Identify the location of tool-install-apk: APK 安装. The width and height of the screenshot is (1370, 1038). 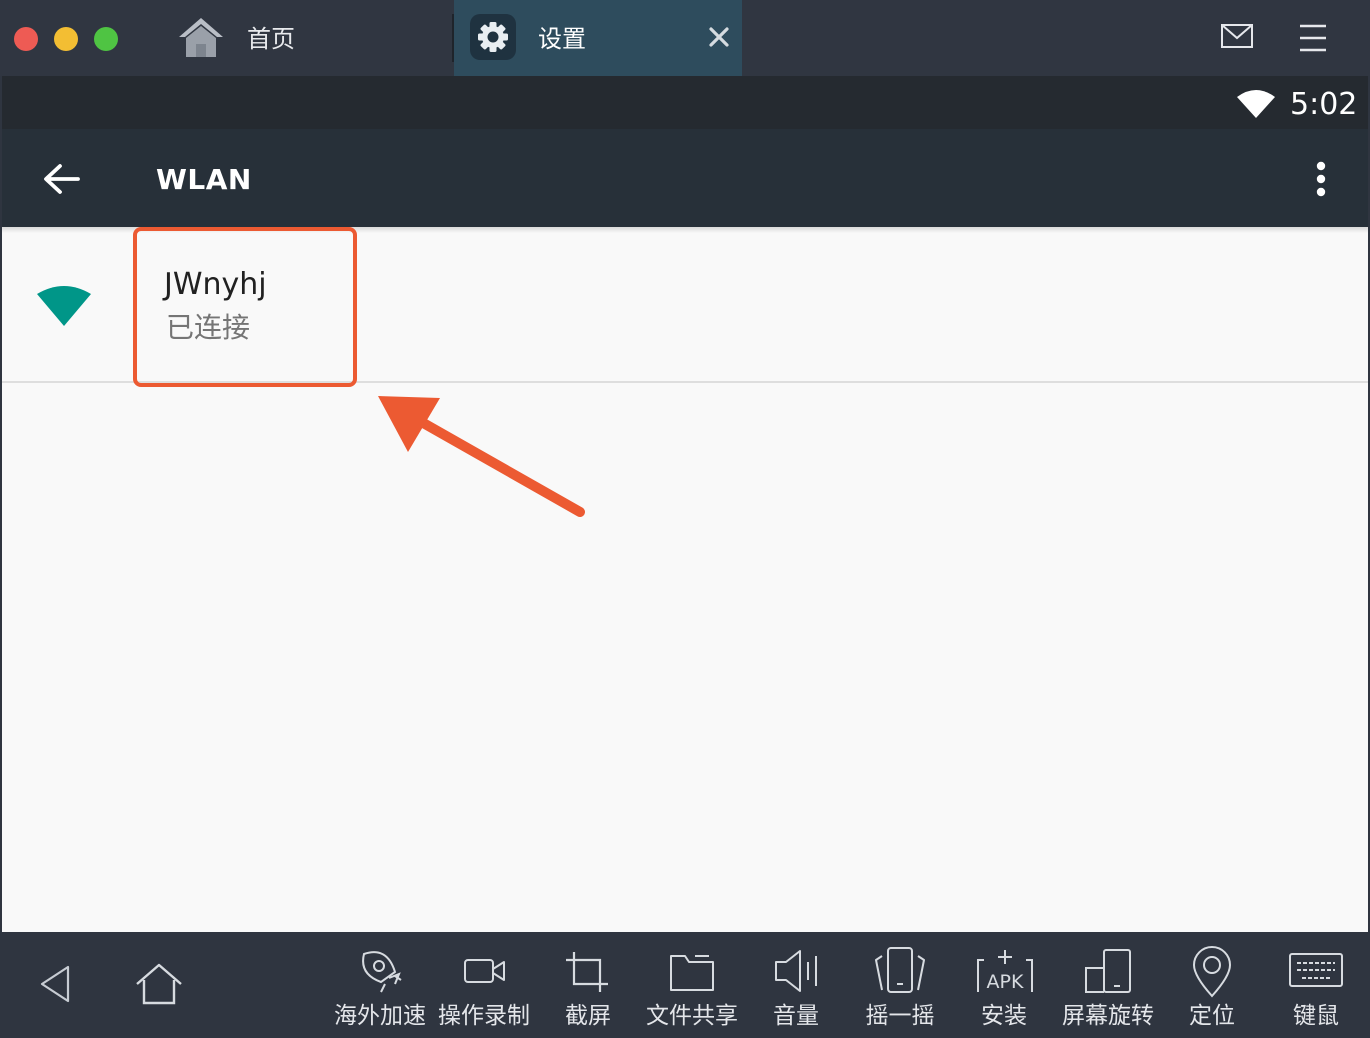
(1004, 990).